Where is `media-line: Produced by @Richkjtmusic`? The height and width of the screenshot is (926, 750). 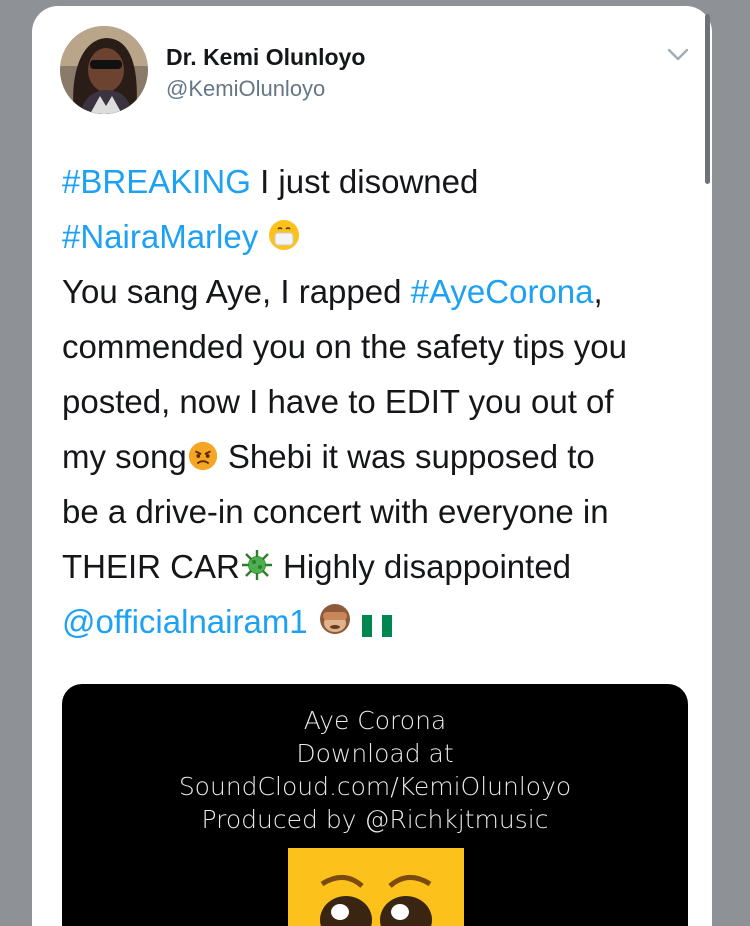
media-line: Produced by @Richkjtmusic is located at coordinates (375, 819).